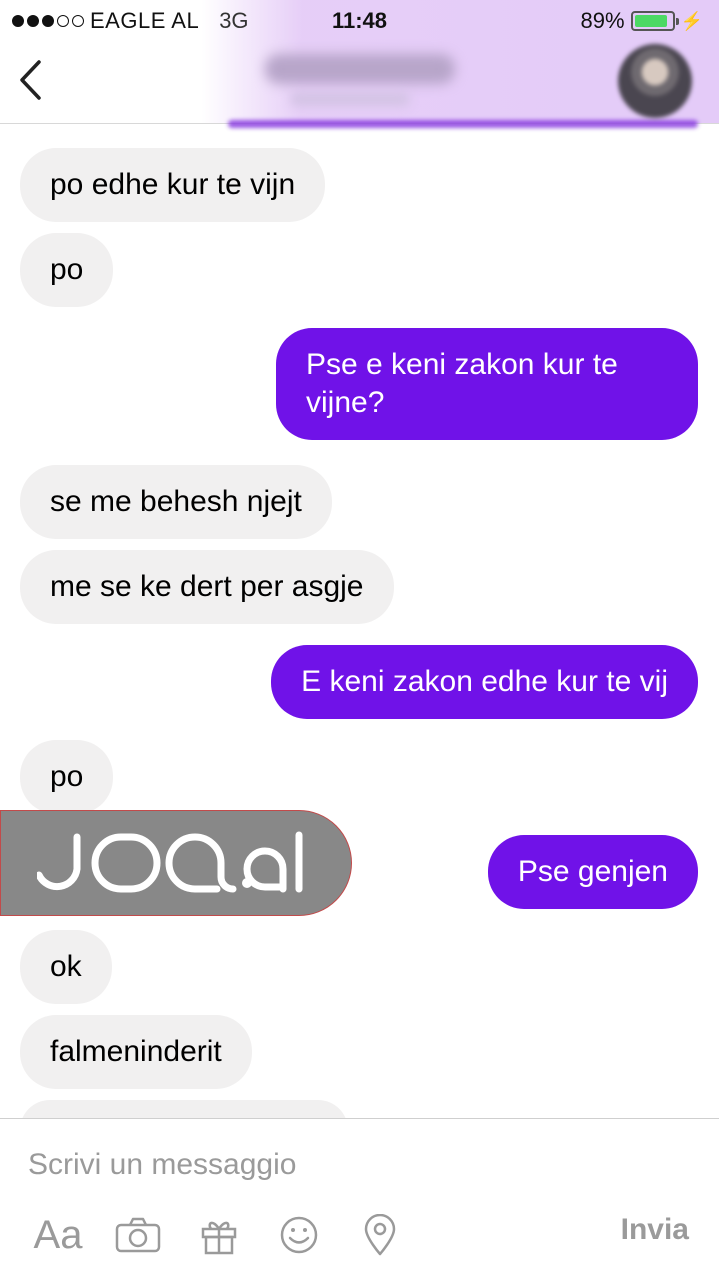 The height and width of the screenshot is (1280, 719). Describe the element at coordinates (173, 185) in the screenshot. I see `message-incoming: po edhe kur te vijn` at that location.